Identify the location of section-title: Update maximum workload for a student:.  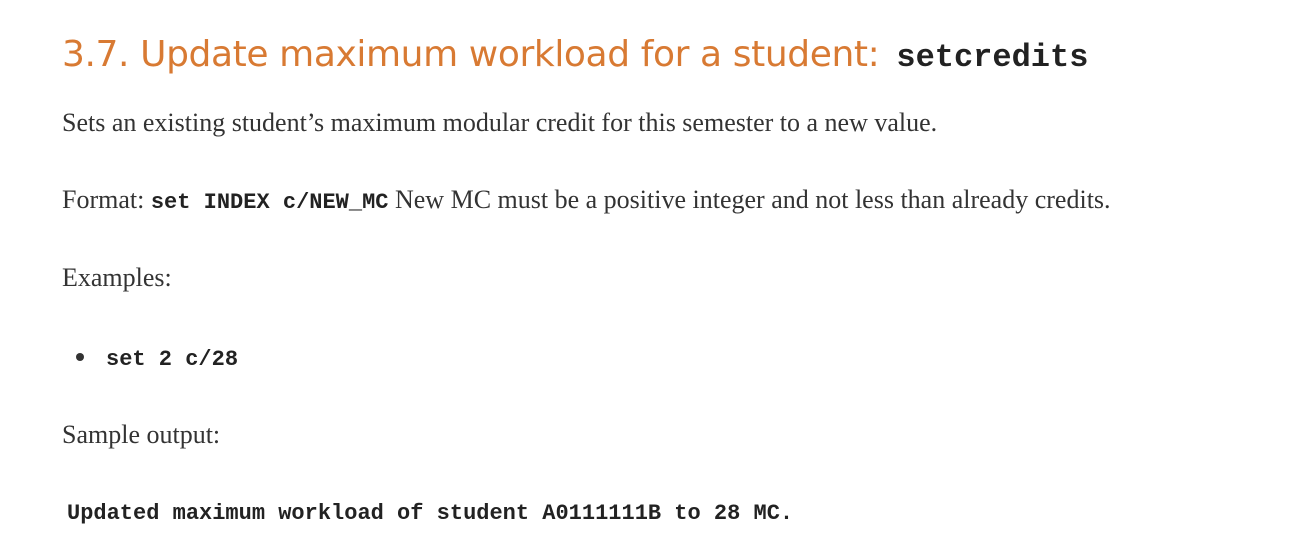
(510, 54).